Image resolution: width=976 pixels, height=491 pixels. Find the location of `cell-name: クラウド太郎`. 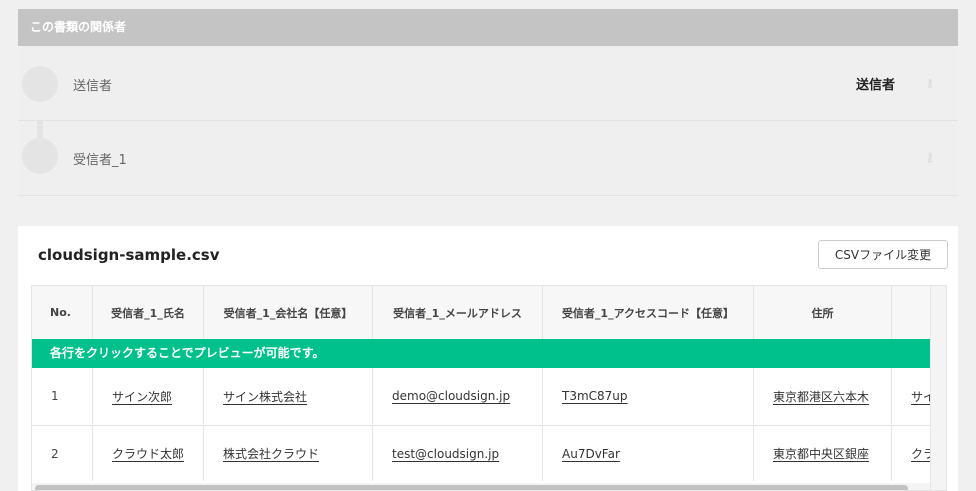

cell-name: クラウド太郎 is located at coordinates (148, 453).